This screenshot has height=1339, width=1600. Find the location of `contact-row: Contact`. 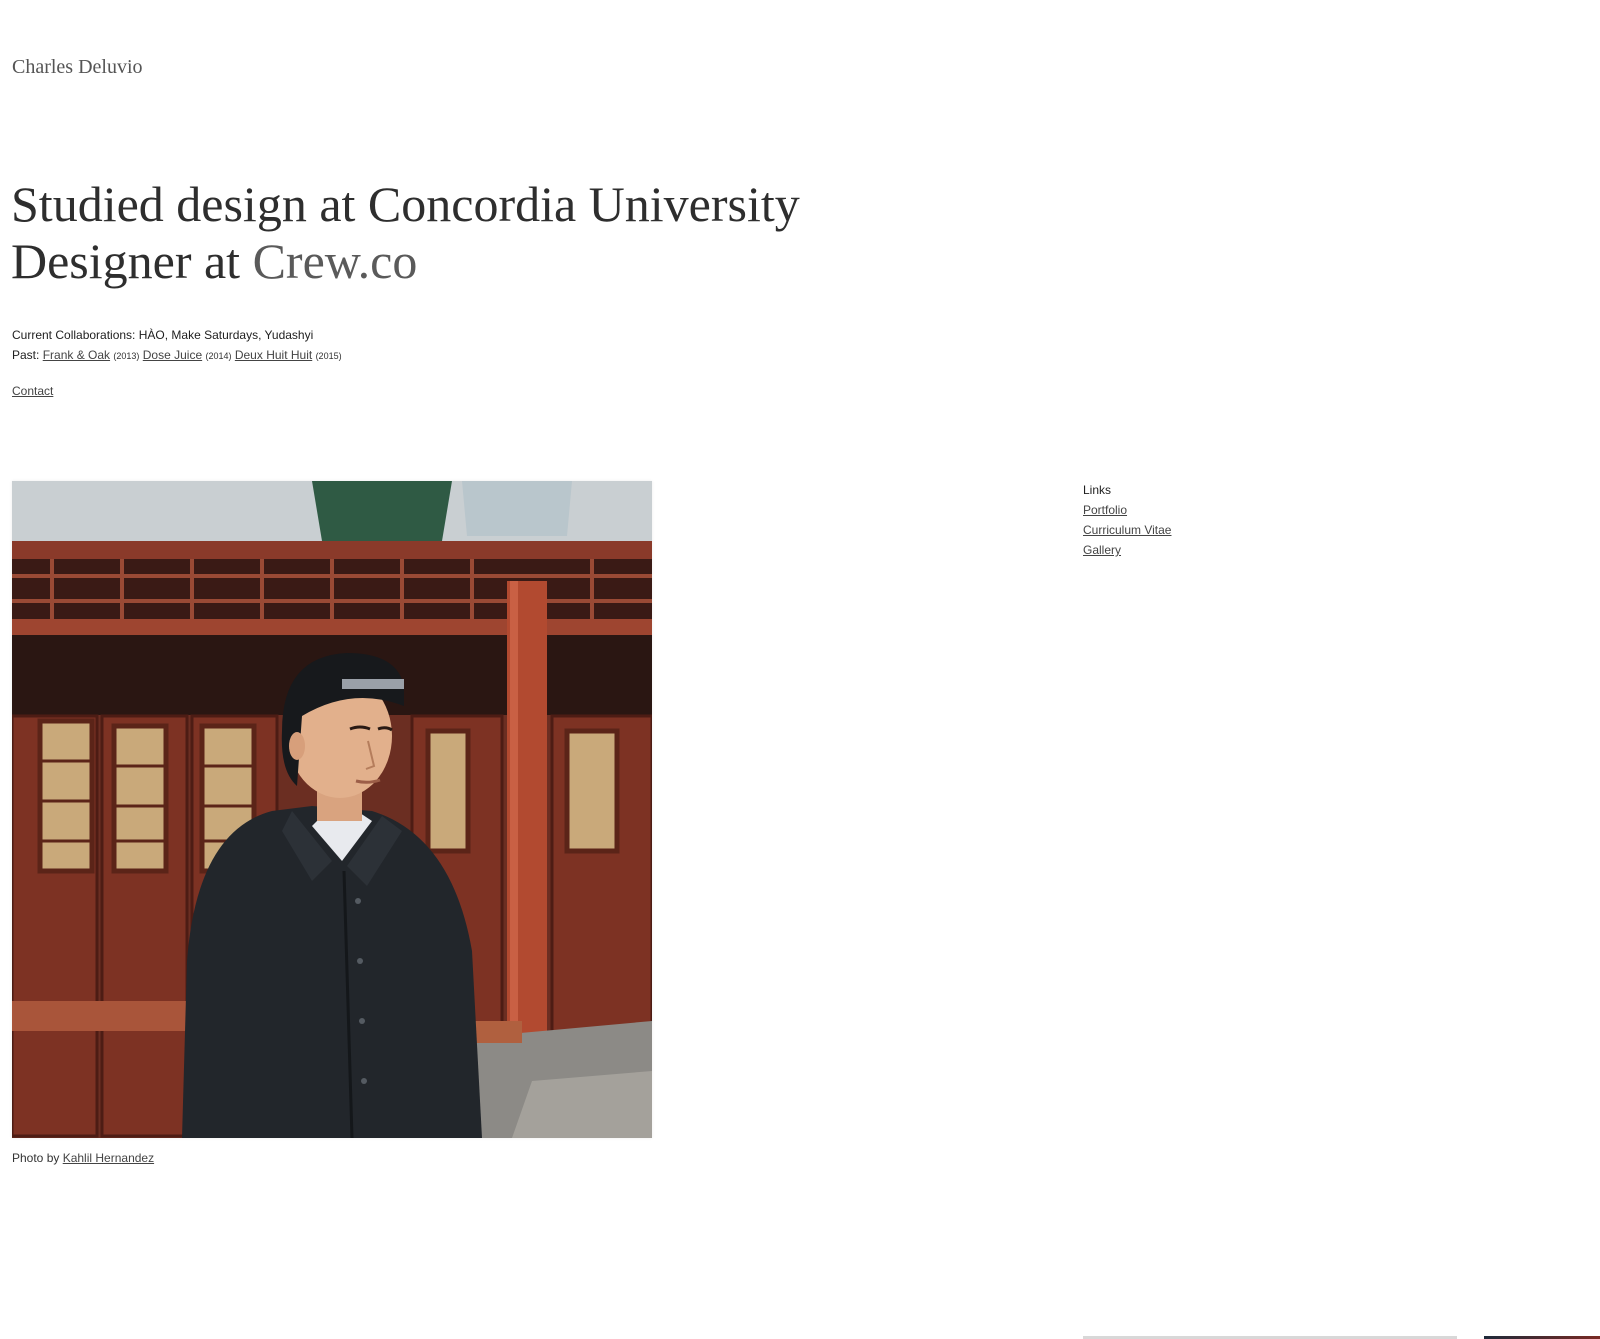

contact-row: Contact is located at coordinates (32, 391).